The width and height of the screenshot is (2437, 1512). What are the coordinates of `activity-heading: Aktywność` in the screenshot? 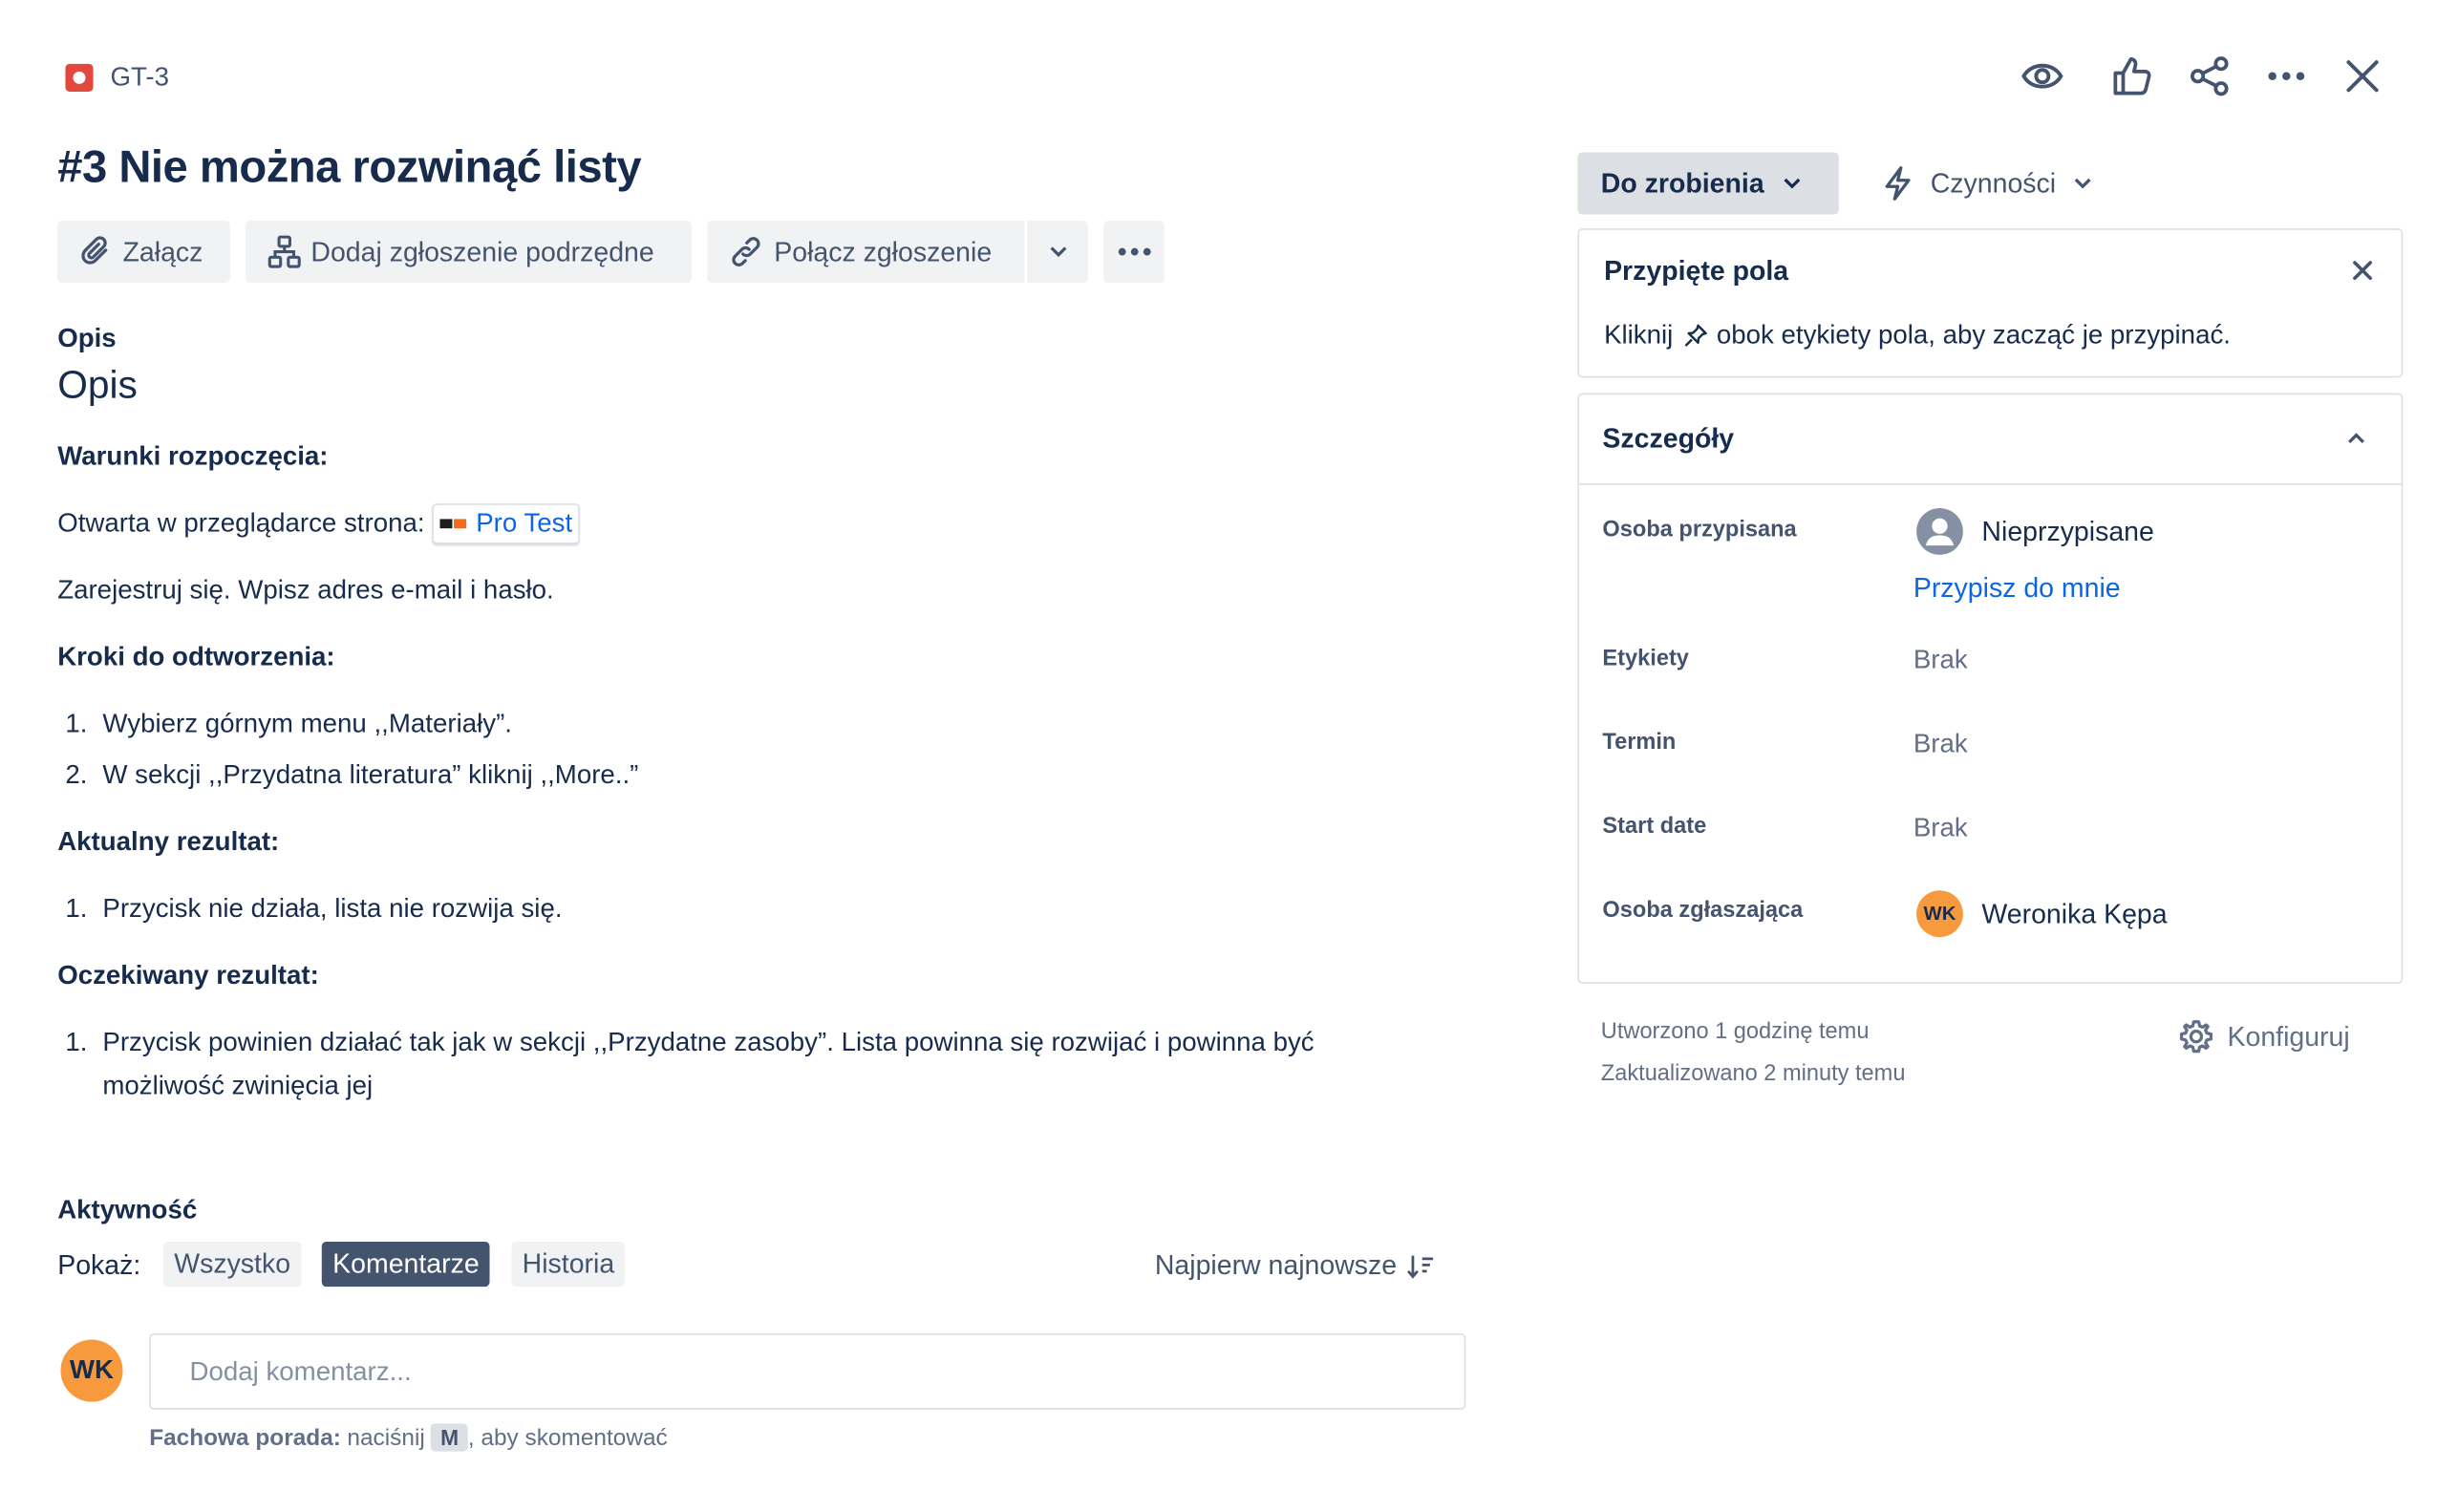 It's located at (127, 1210).